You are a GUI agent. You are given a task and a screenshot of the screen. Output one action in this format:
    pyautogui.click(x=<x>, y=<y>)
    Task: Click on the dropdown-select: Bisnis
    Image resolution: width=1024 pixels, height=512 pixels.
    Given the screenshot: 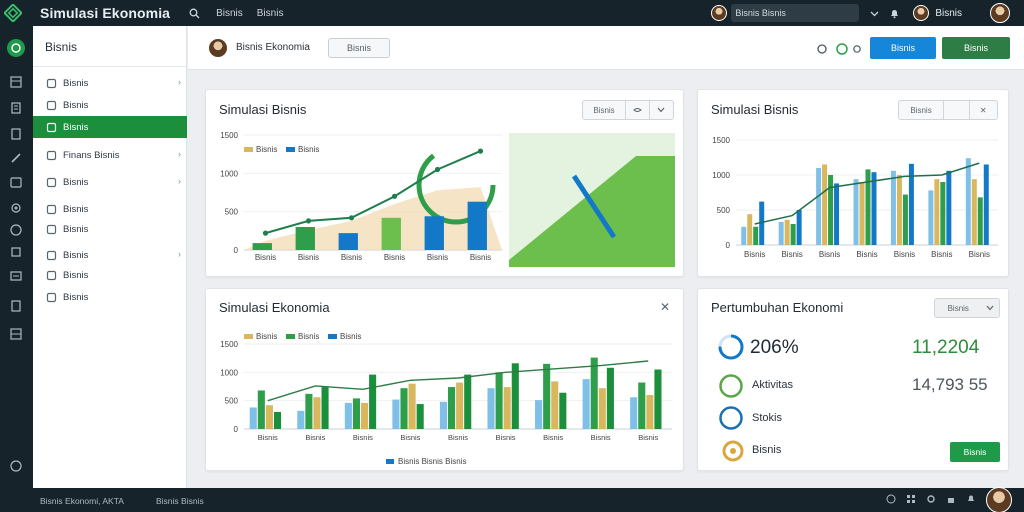 What is the action you would take?
    pyautogui.click(x=967, y=308)
    